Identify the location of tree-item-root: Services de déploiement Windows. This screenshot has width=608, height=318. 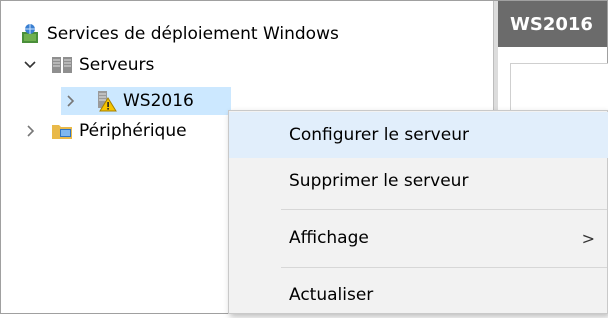
(179, 34).